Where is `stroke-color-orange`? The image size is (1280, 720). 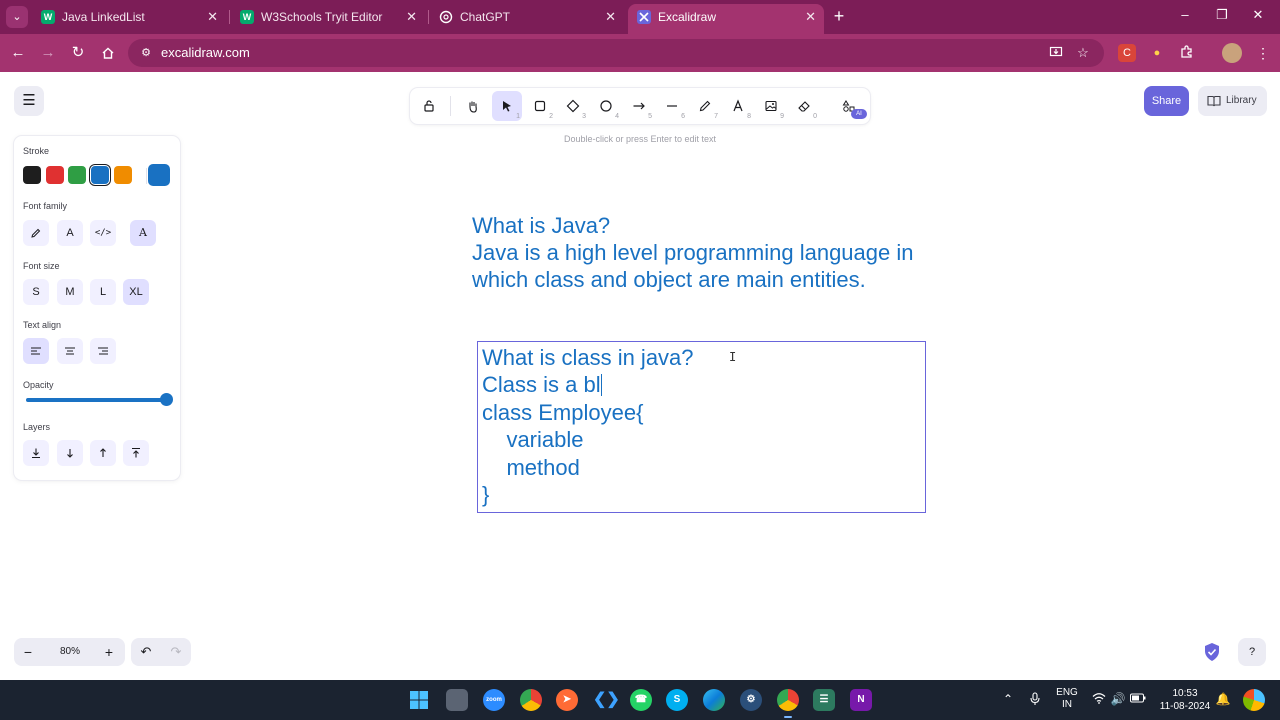 stroke-color-orange is located at coordinates (123, 175).